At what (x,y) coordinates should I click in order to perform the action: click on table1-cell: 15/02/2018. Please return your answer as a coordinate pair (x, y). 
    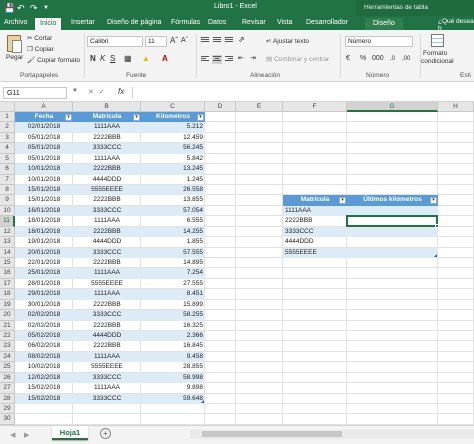
    Looking at the image, I should click on (44, 388).